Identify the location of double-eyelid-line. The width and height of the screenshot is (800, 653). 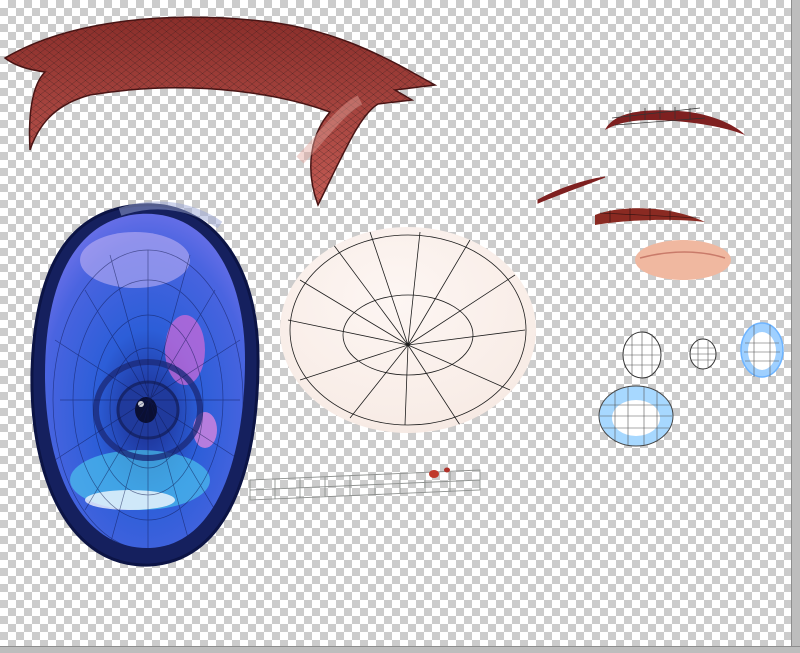
(571, 190).